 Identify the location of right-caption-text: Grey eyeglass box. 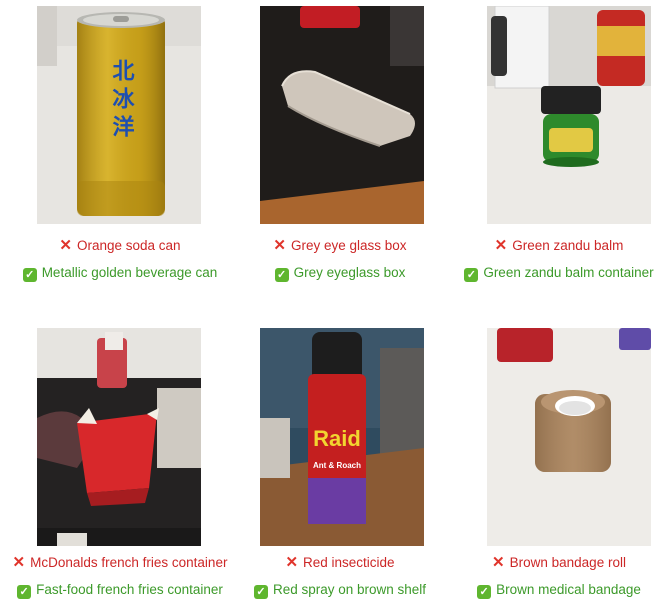
(349, 272).